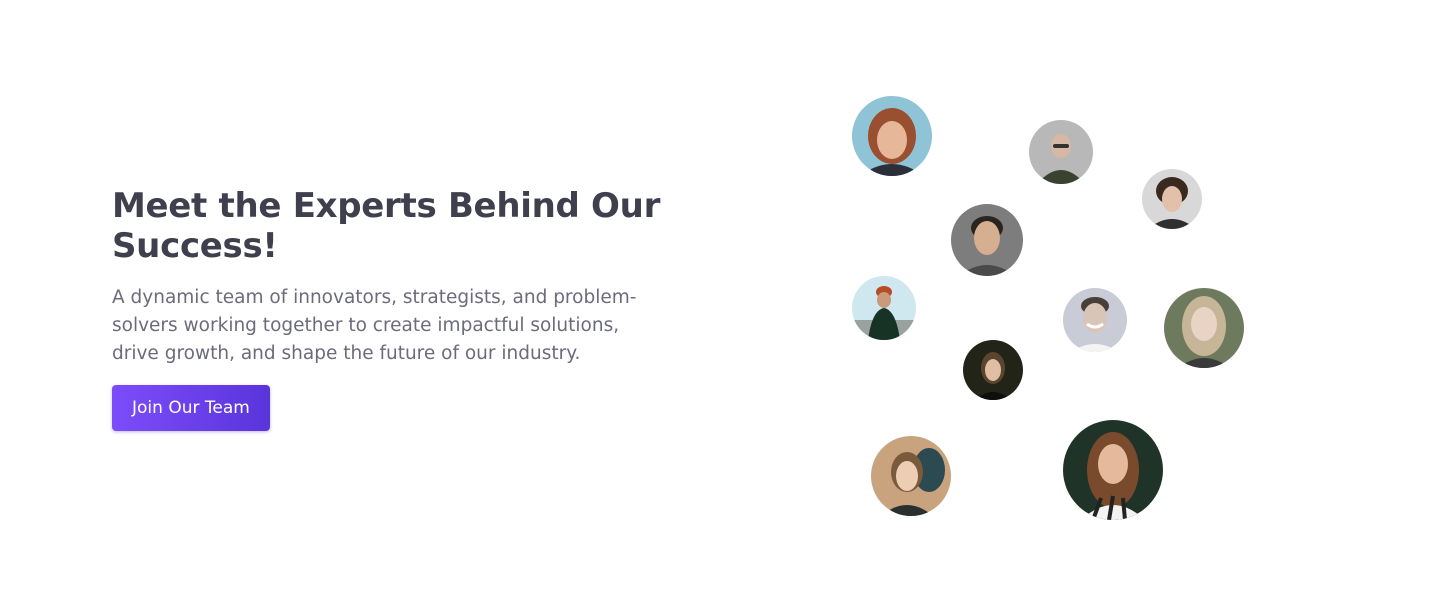 Image resolution: width=1440 pixels, height=616 pixels. I want to click on join-team-button: Join Our Team, so click(191, 408).